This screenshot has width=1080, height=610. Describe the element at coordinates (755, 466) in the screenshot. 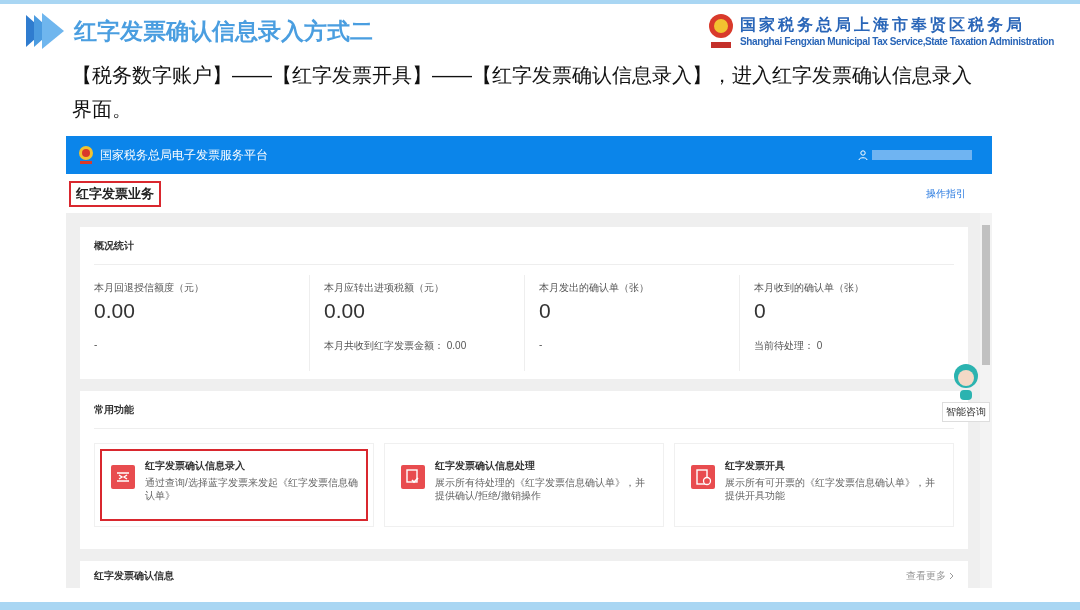

I see `function-title: 红字发票开具` at that location.